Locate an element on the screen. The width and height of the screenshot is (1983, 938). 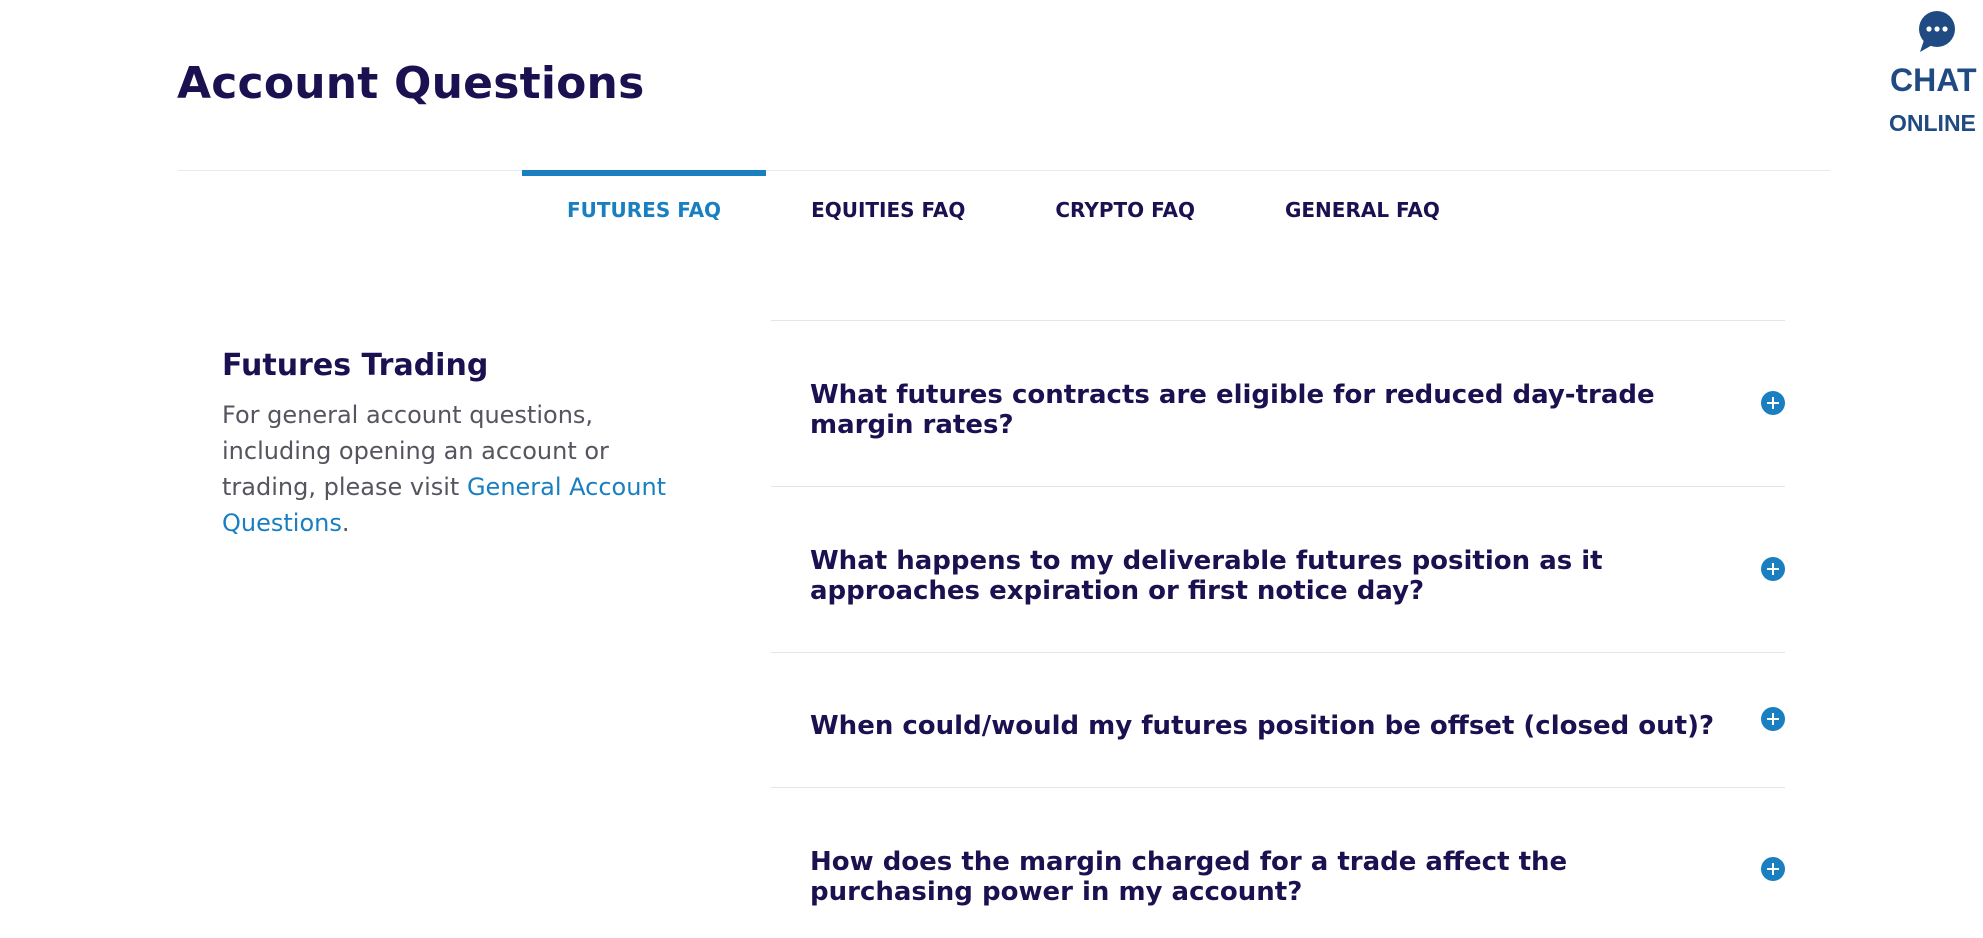
page-title: Account Questions is located at coordinates (411, 83).